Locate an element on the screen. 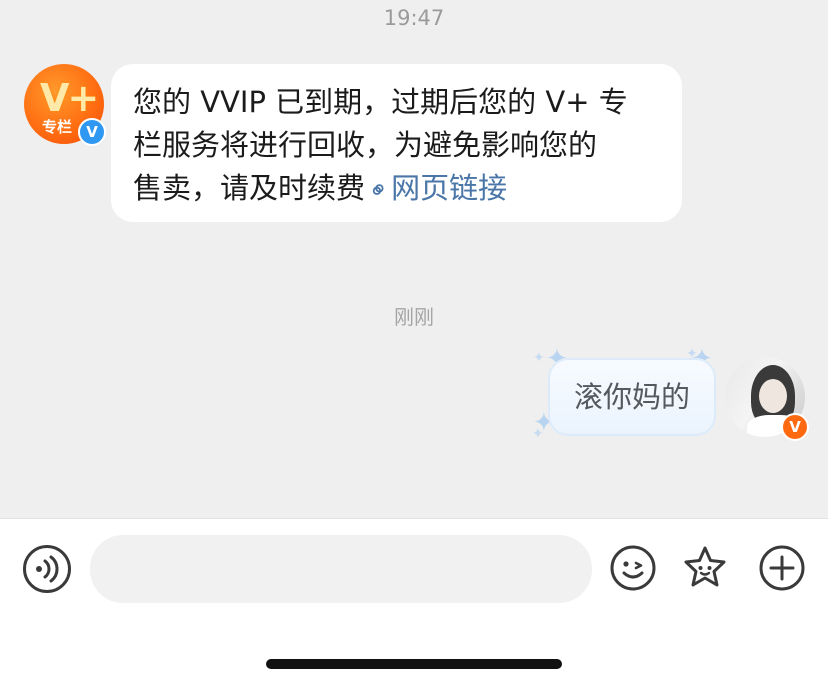 This screenshot has width=828, height=686. message-text: 售卖，请及时续费 is located at coordinates (249, 188).